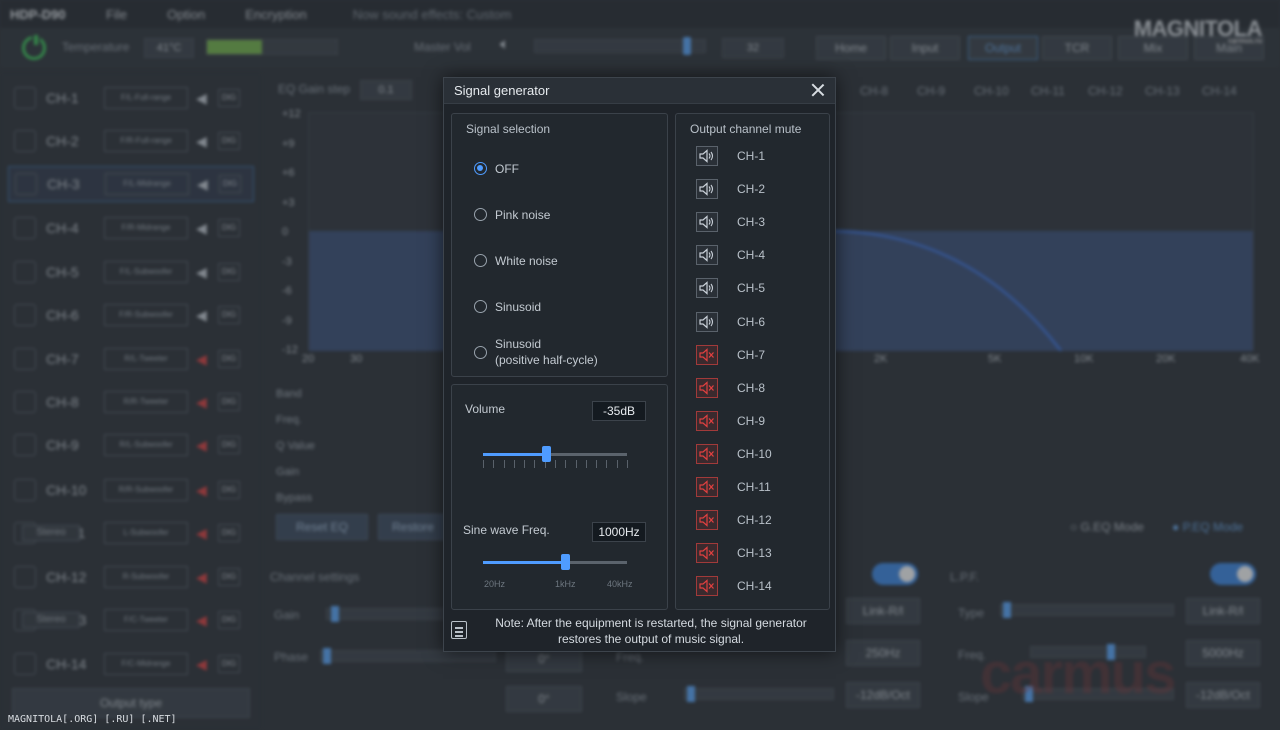 The width and height of the screenshot is (1280, 730). Describe the element at coordinates (555, 454) in the screenshot. I see `volume-slider-track` at that location.